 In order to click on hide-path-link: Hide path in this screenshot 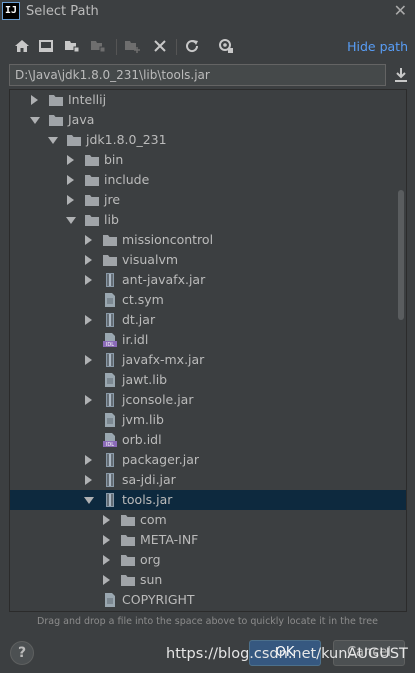, I will do `click(377, 46)`.